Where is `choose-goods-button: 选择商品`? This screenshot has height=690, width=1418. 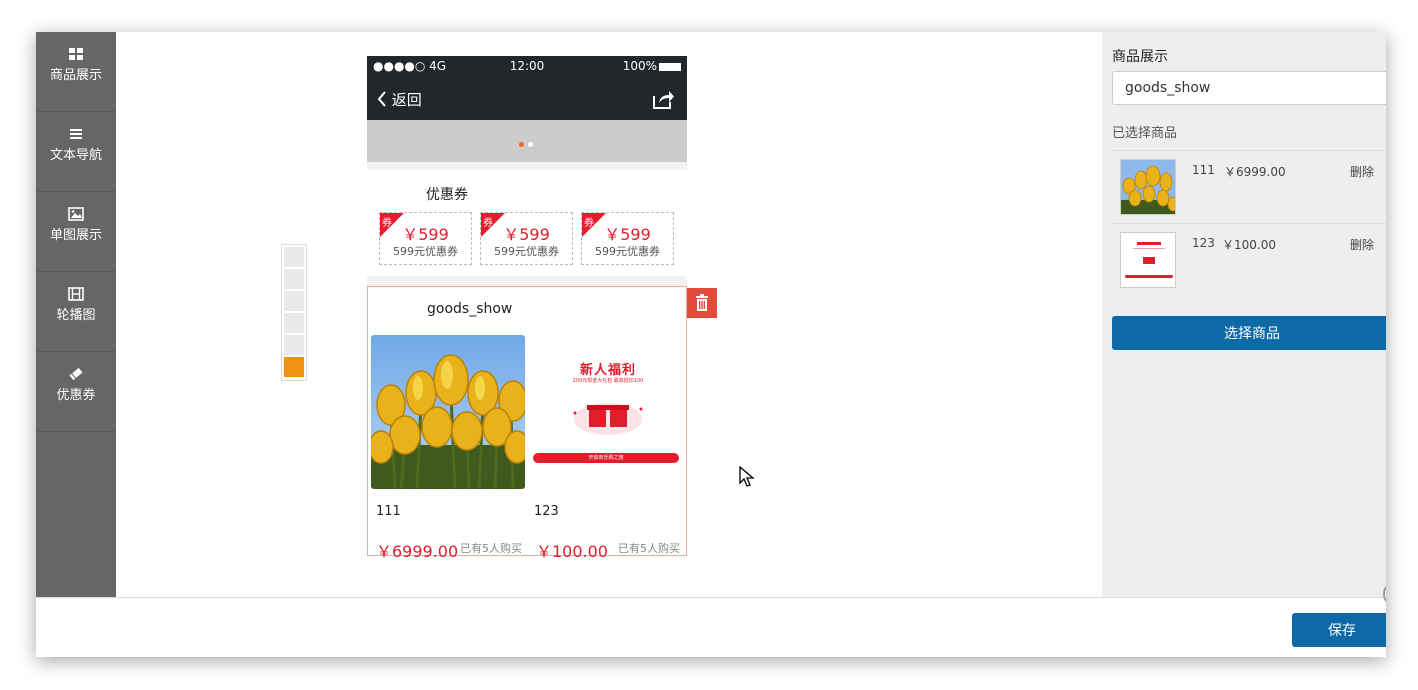
choose-goods-button: 选择商品 is located at coordinates (1249, 333).